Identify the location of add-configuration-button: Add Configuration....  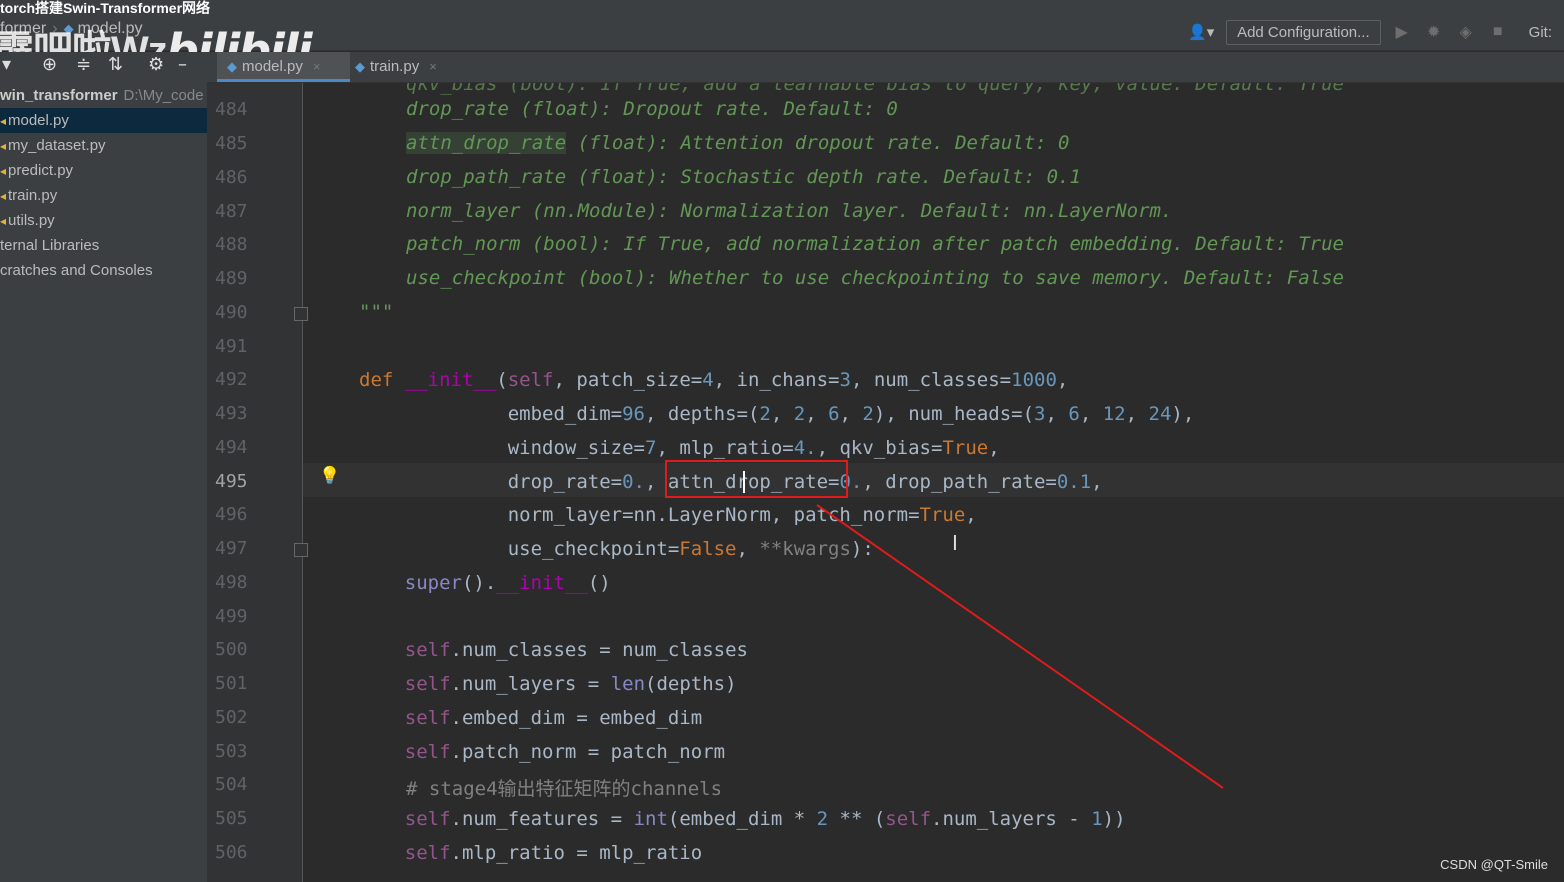
(1303, 32).